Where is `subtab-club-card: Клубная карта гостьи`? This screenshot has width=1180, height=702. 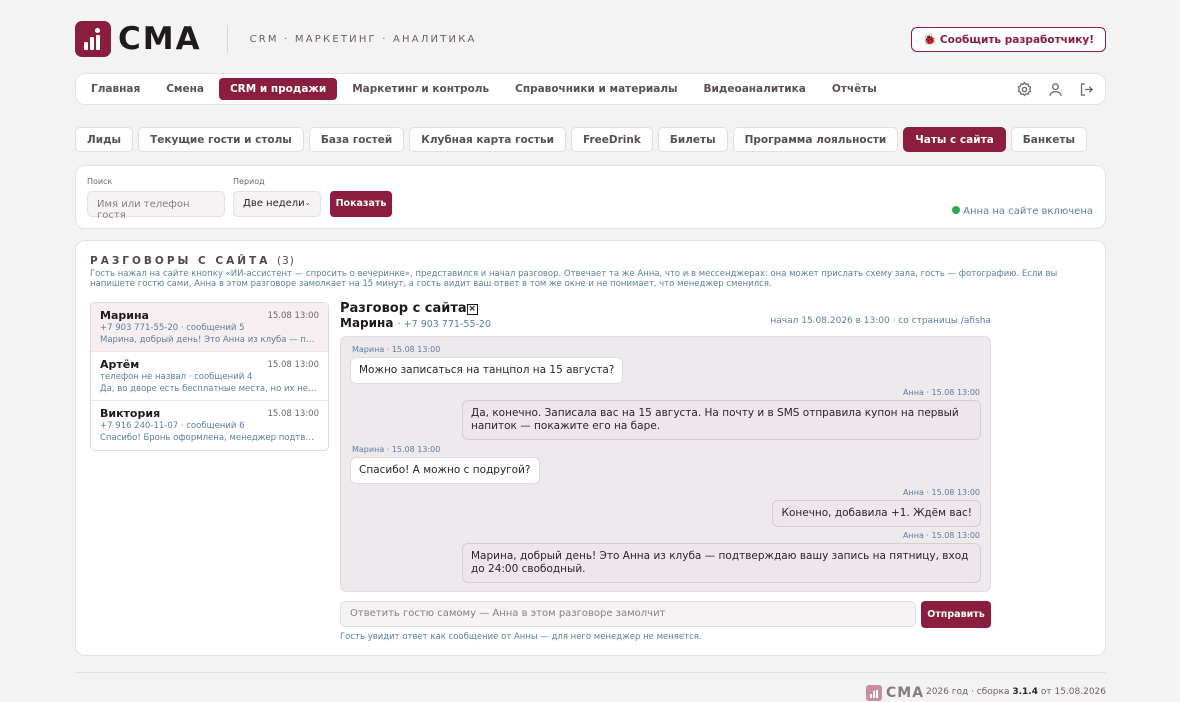
subtab-club-card: Клубная карта гостьи is located at coordinates (487, 139).